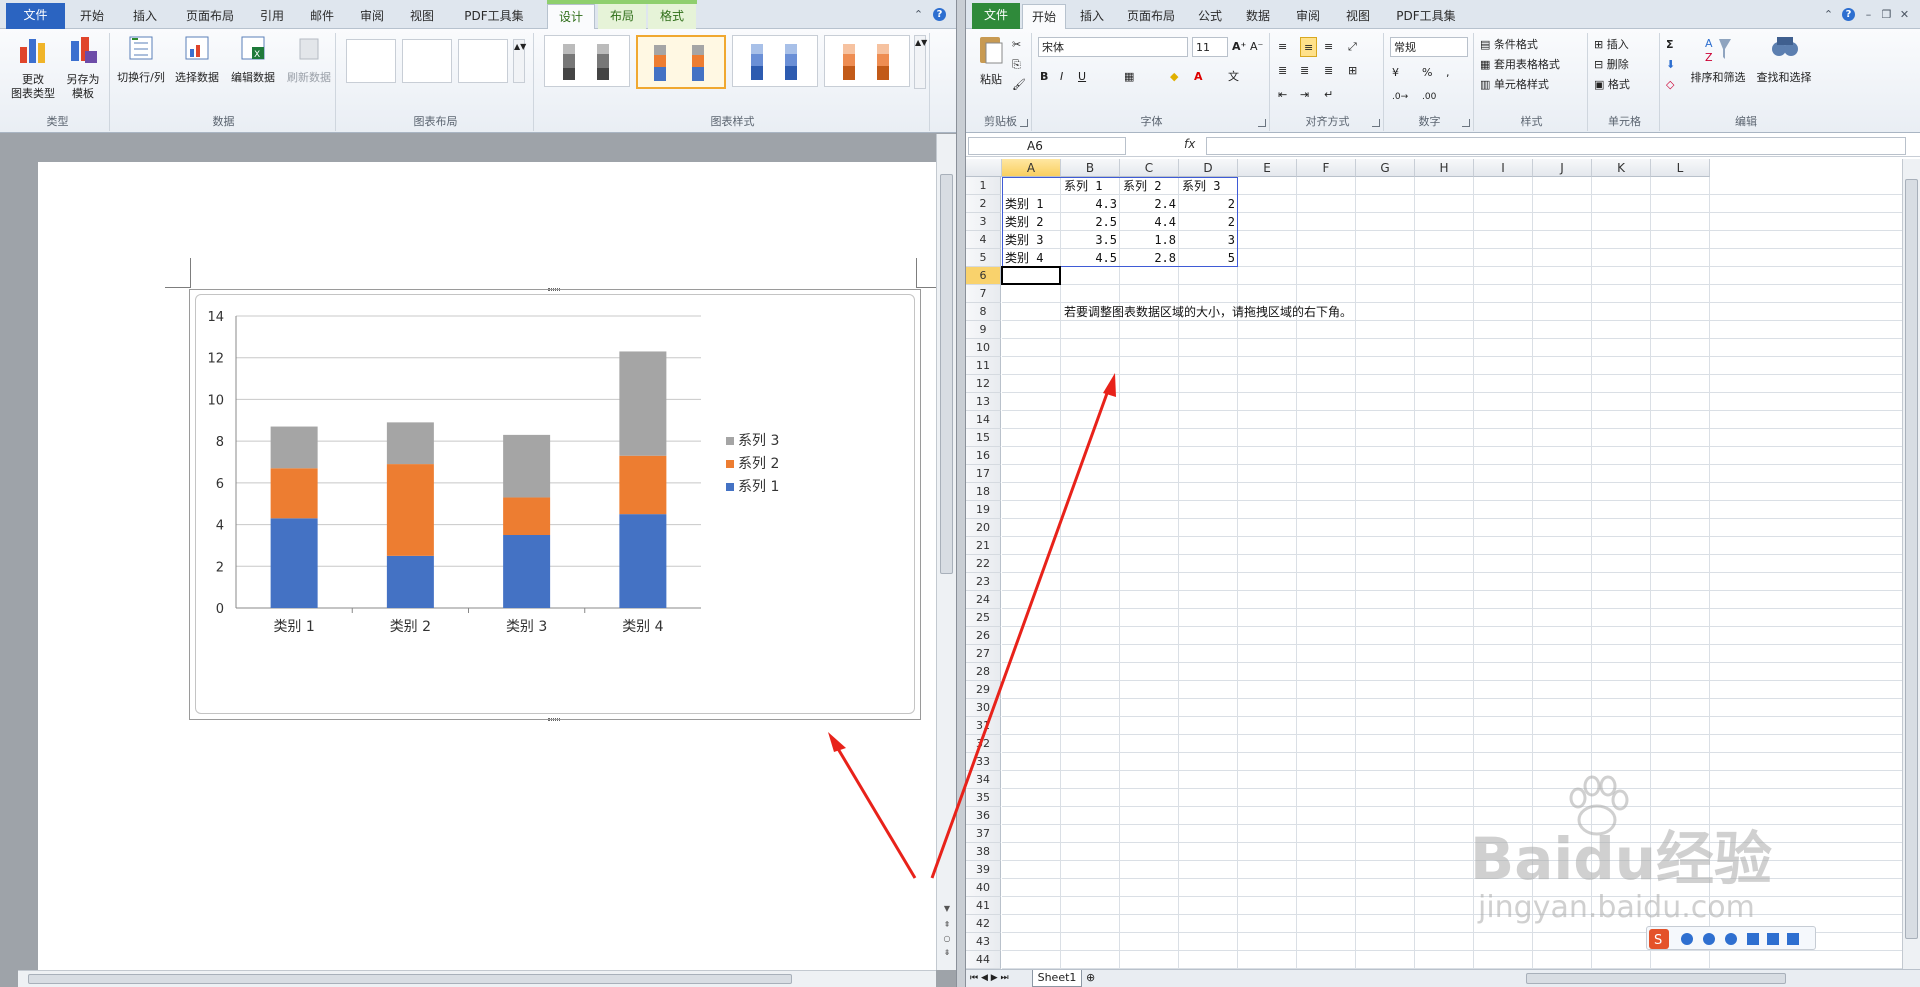 The height and width of the screenshot is (987, 1920). What do you see at coordinates (983, 798) in the screenshot?
I see `row-header-35: 35` at bounding box center [983, 798].